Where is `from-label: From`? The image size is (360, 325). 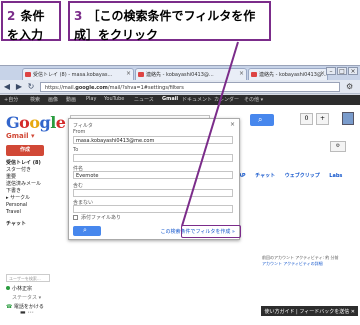
from-label: From is located at coordinates (79, 132).